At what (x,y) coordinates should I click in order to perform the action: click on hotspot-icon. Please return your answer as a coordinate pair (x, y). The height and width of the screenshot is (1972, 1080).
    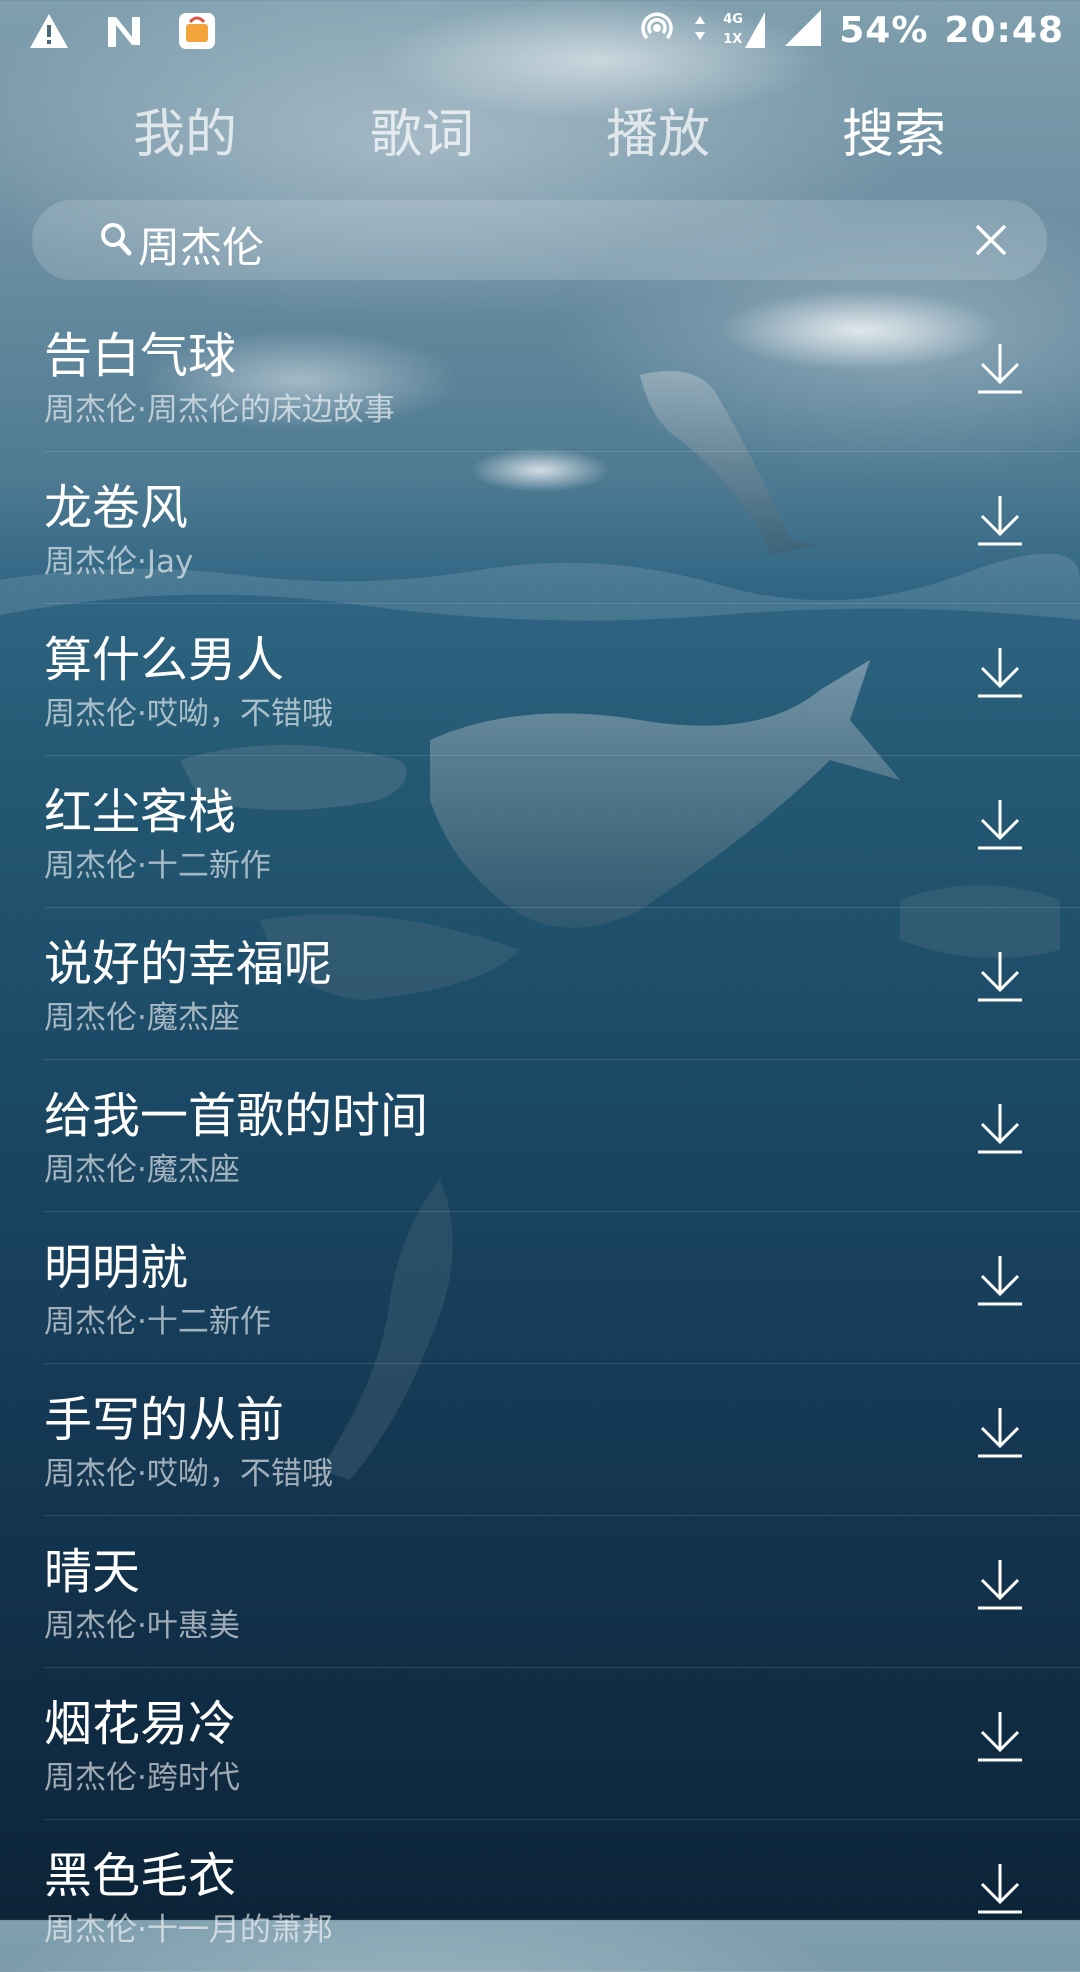
    Looking at the image, I should click on (657, 30).